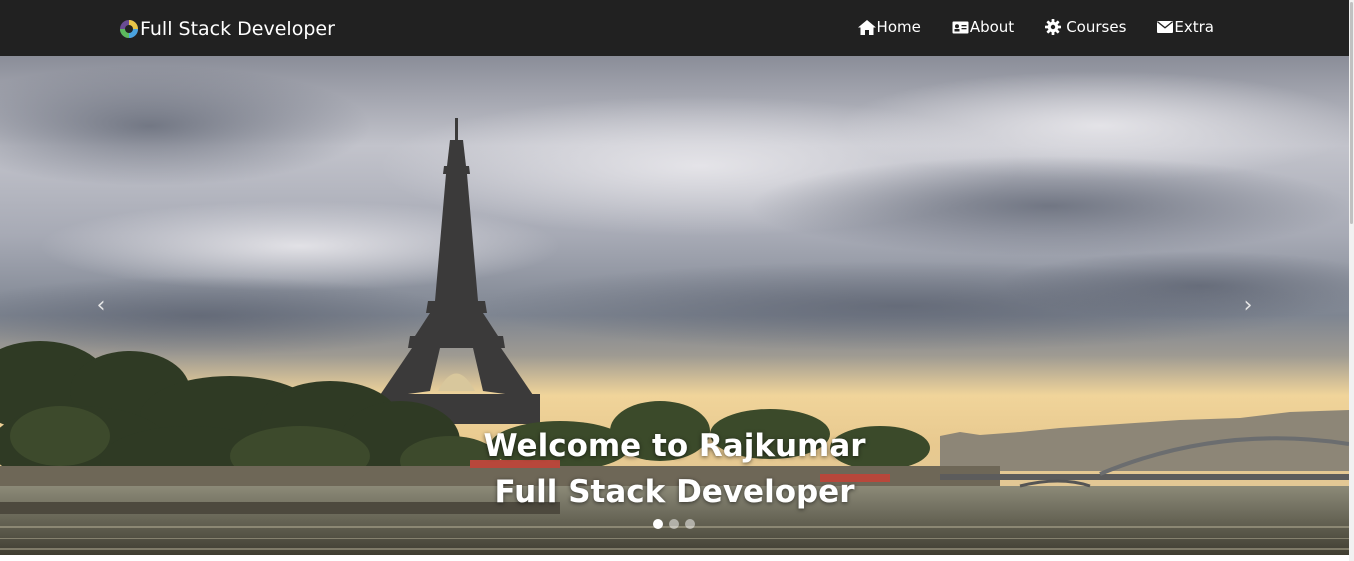 This screenshot has height=561, width=1354. I want to click on nav-about: About, so click(983, 27).